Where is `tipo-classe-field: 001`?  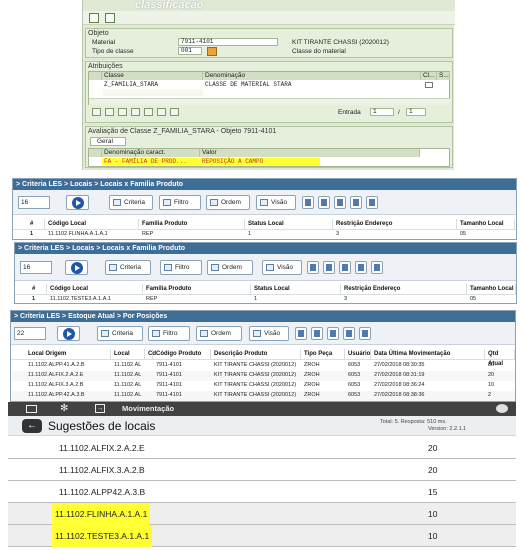 tipo-classe-field: 001 is located at coordinates (190, 51).